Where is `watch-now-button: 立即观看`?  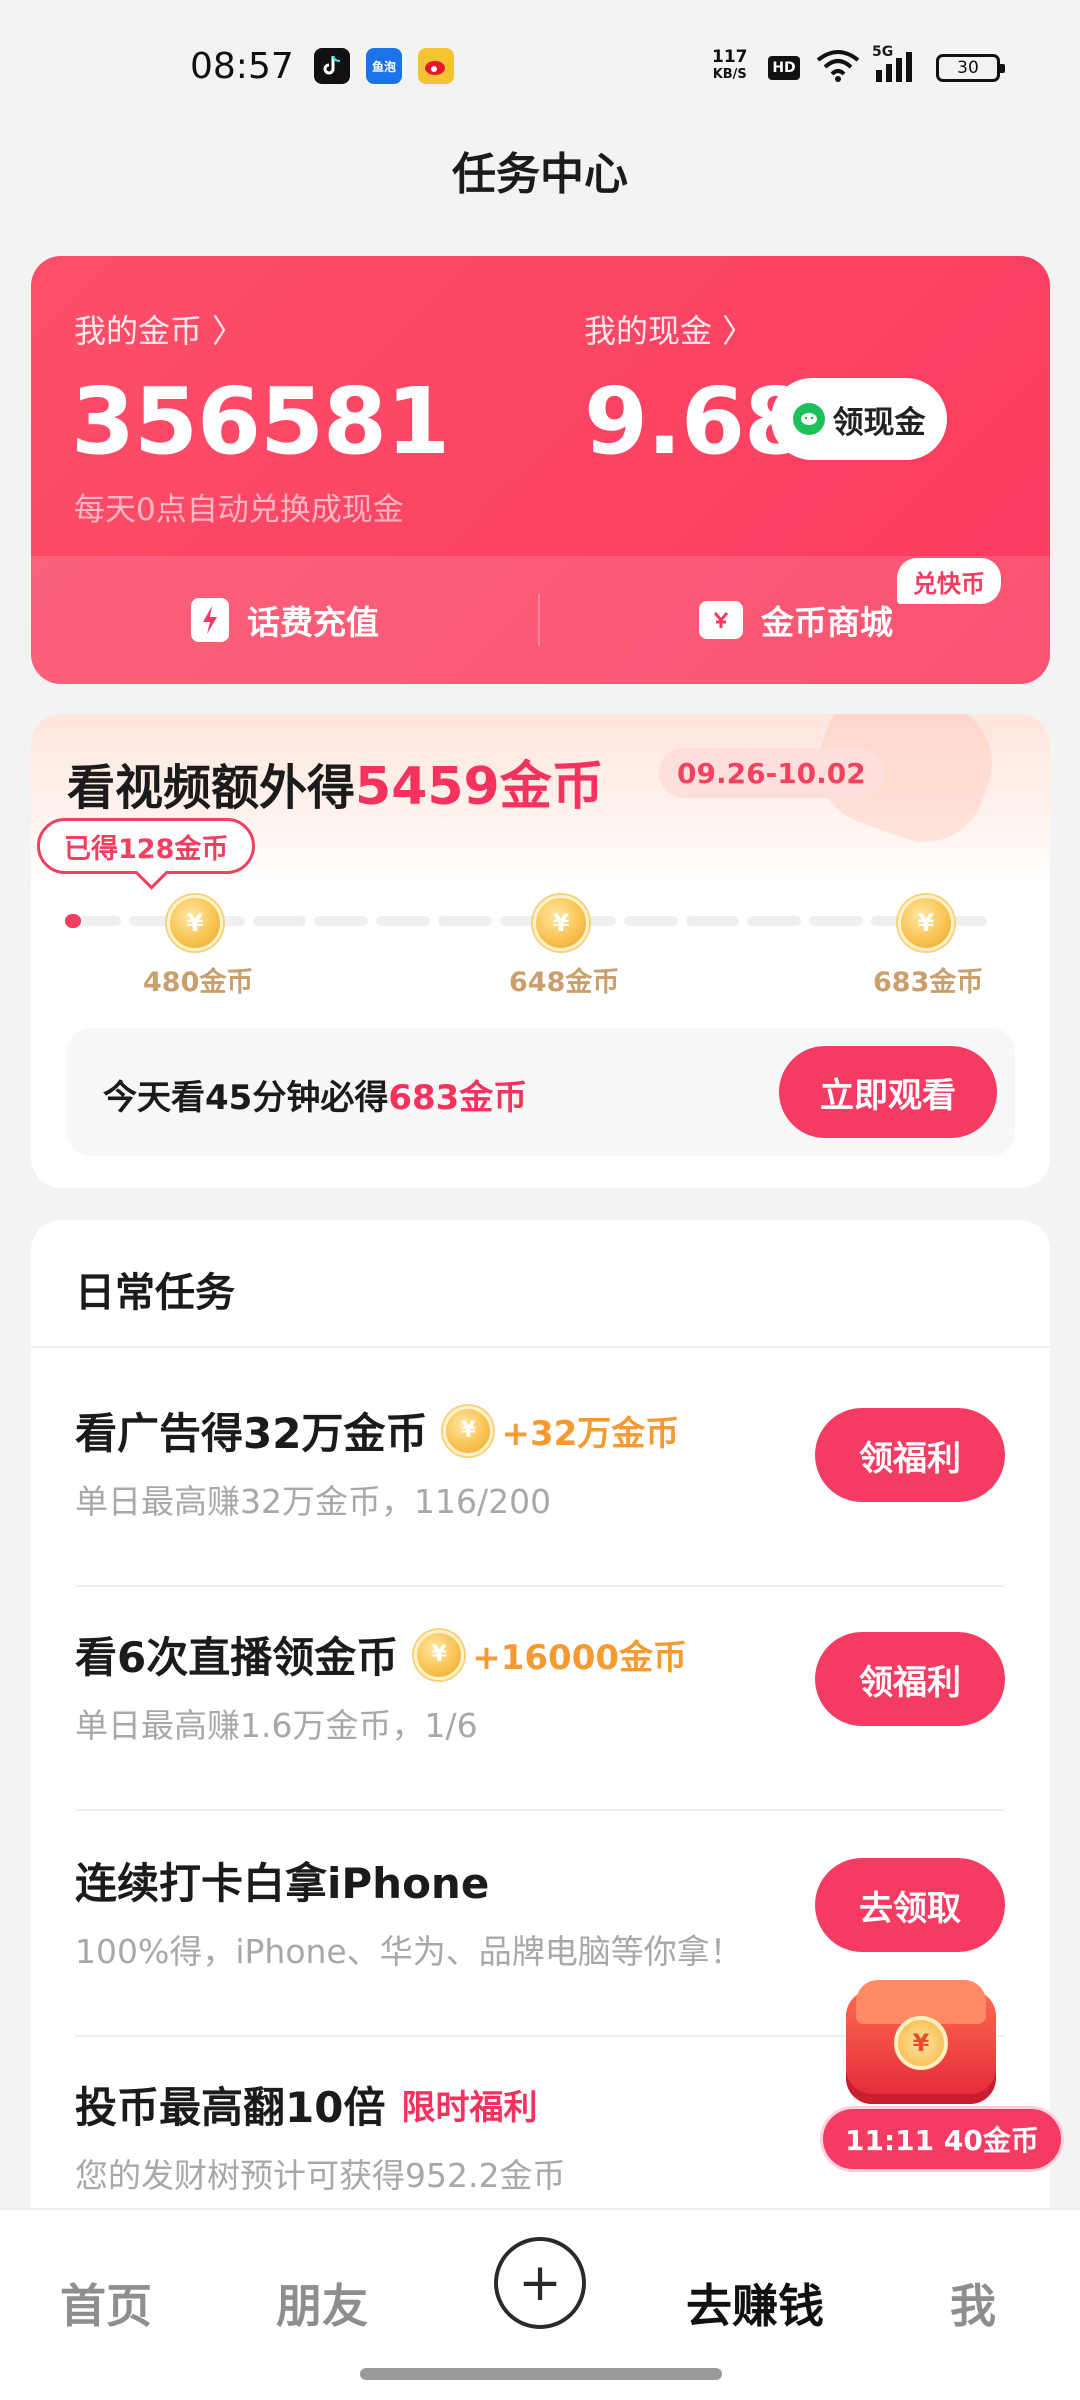 watch-now-button: 立即观看 is located at coordinates (888, 1092).